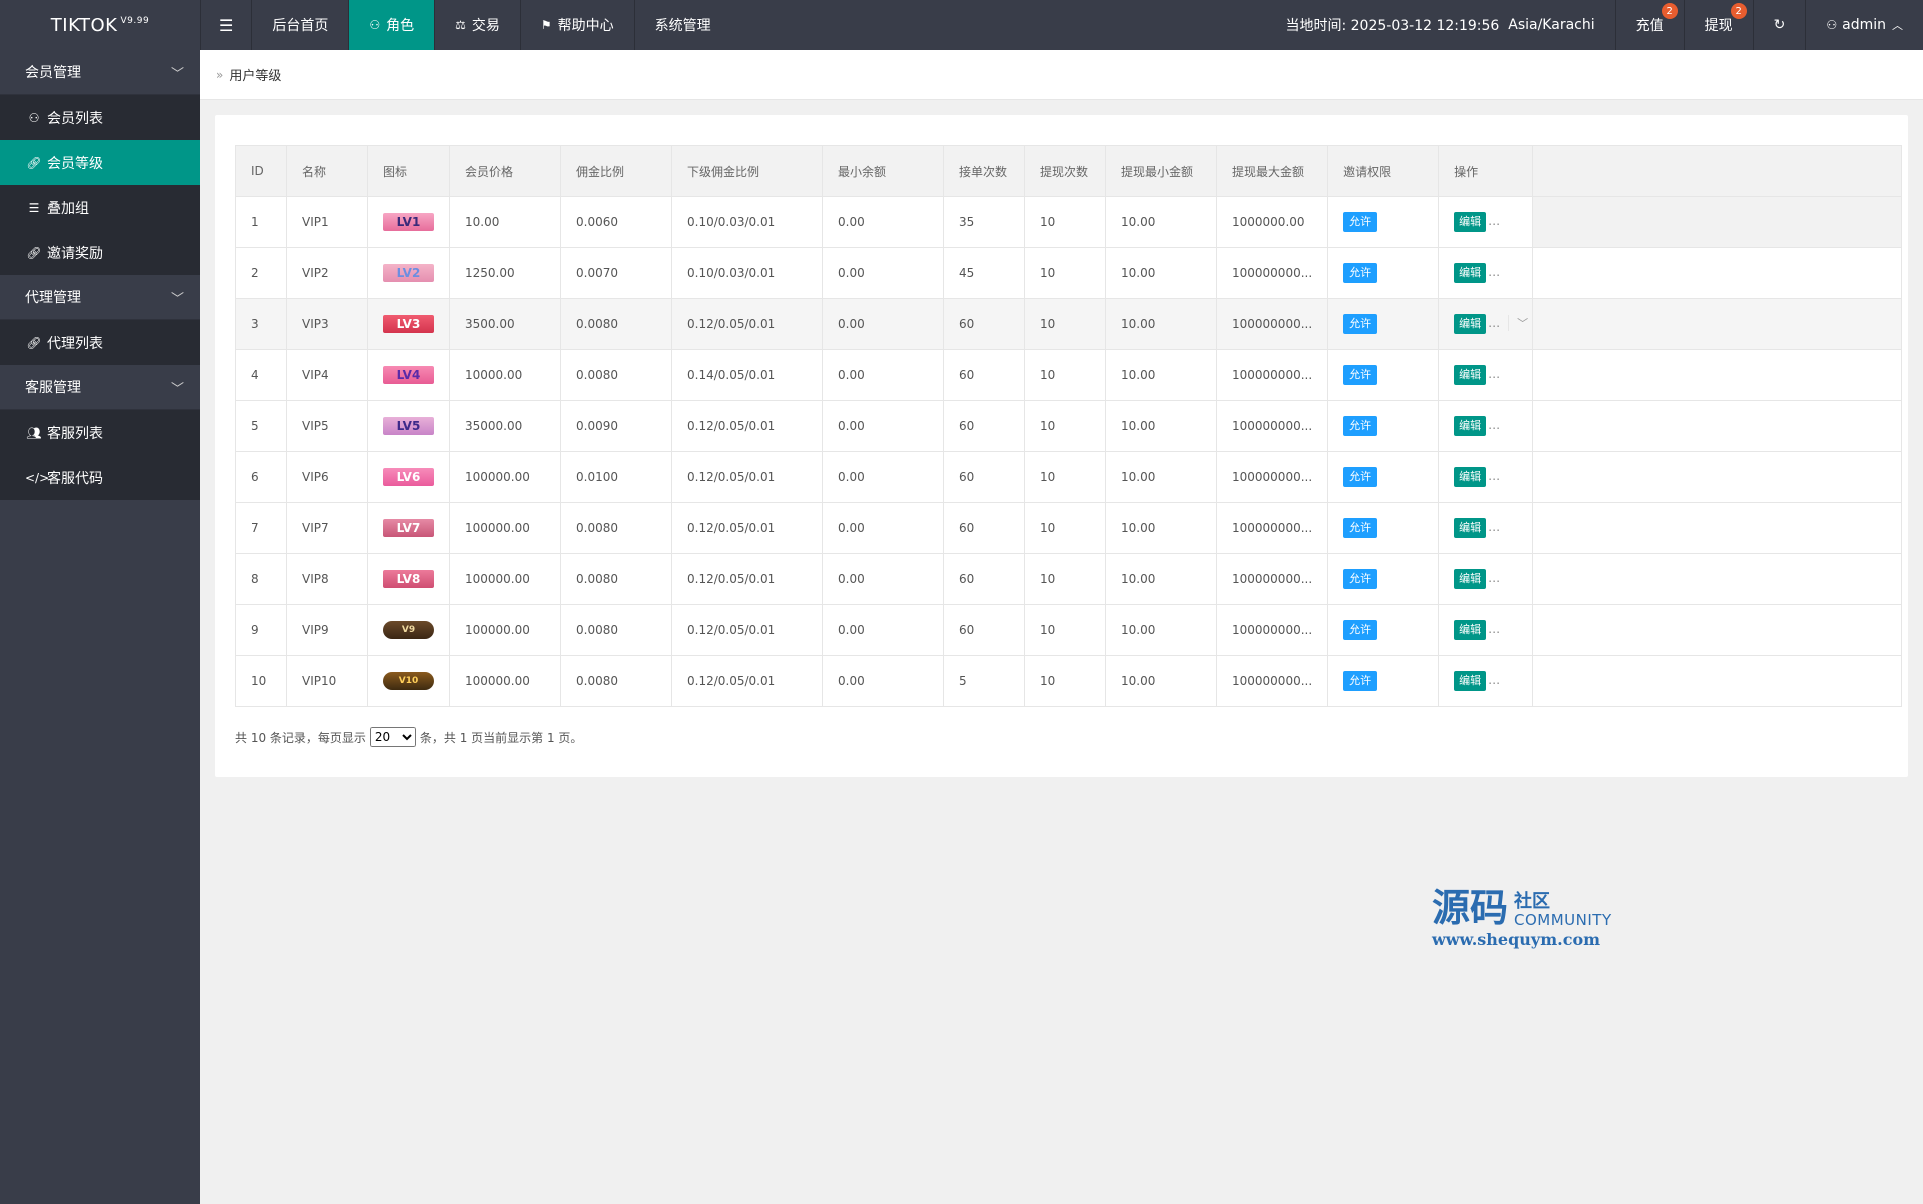  I want to click on sidebar-item-agent-list: 🔗︎ 代理列表, so click(100, 342).